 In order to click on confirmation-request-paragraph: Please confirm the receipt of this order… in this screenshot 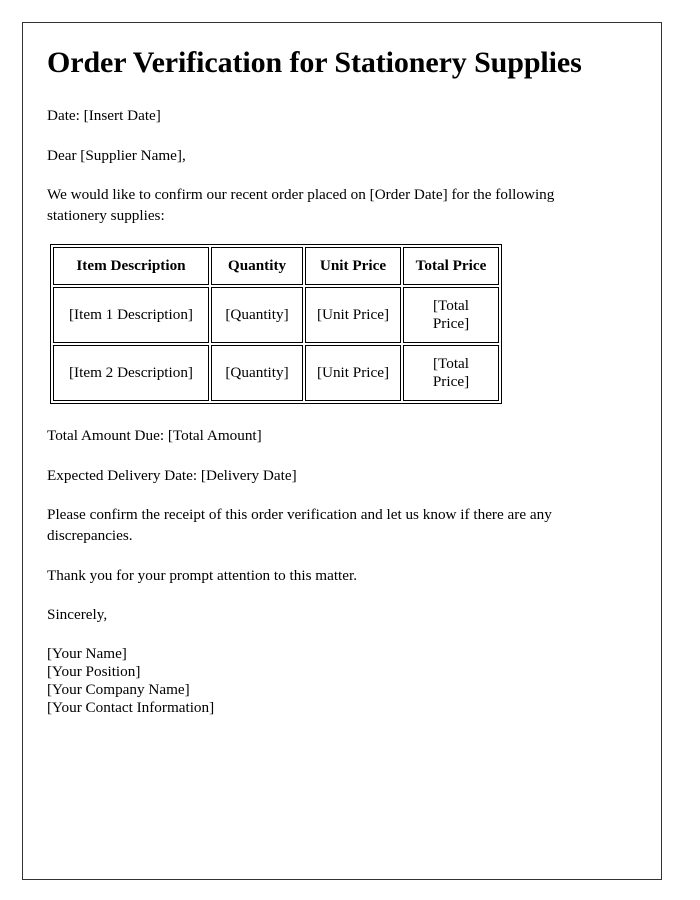, I will do `click(299, 525)`.